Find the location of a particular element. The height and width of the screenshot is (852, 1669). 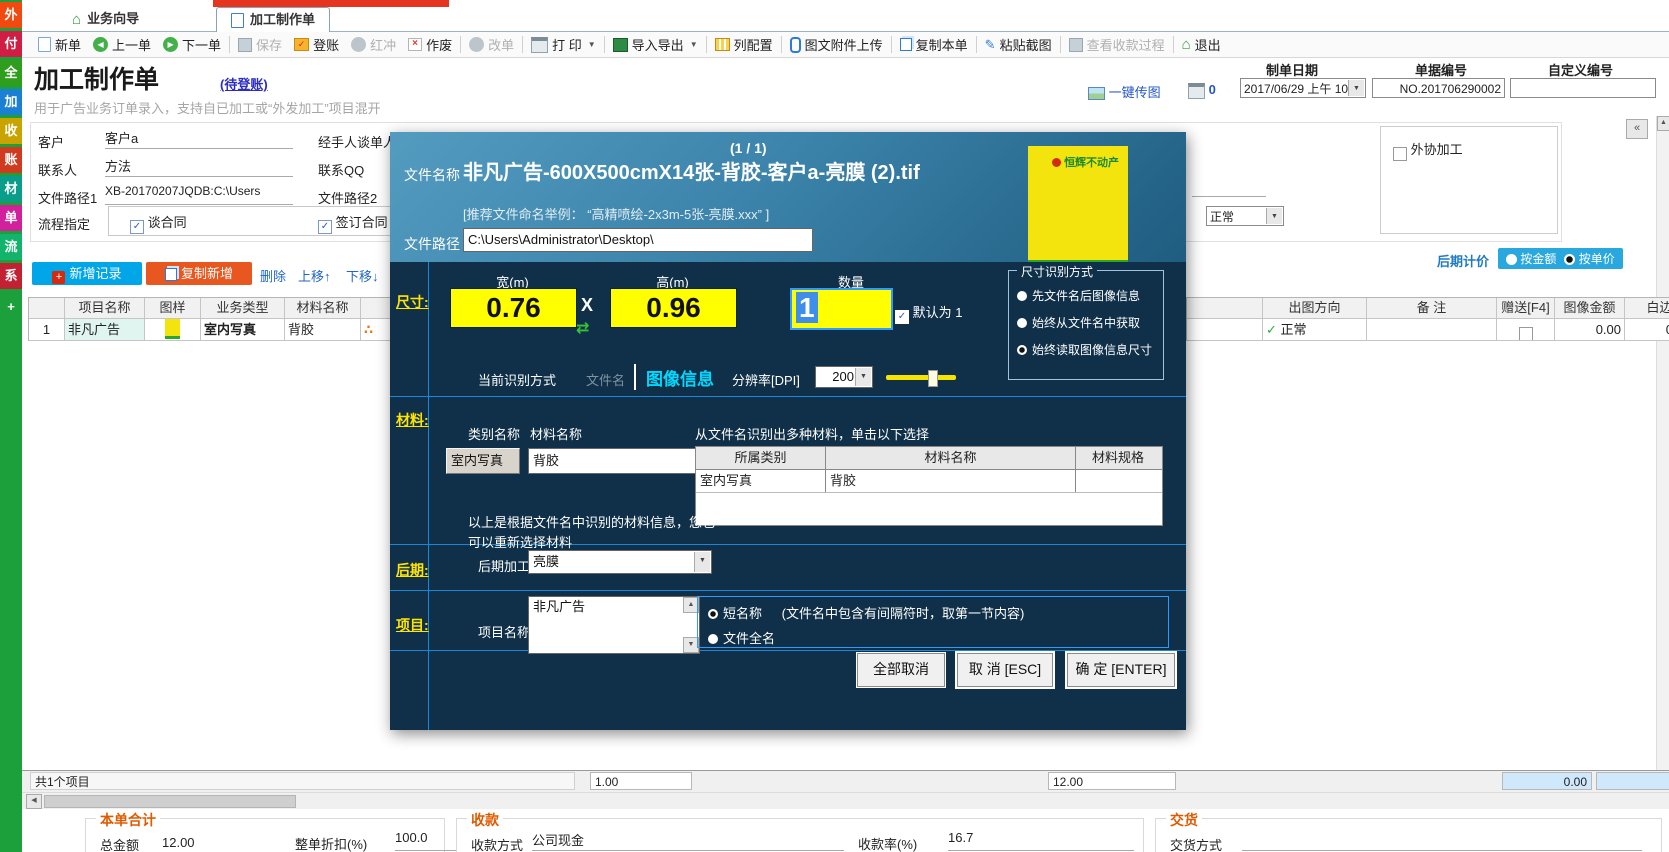

dpi-slider is located at coordinates (921, 378).